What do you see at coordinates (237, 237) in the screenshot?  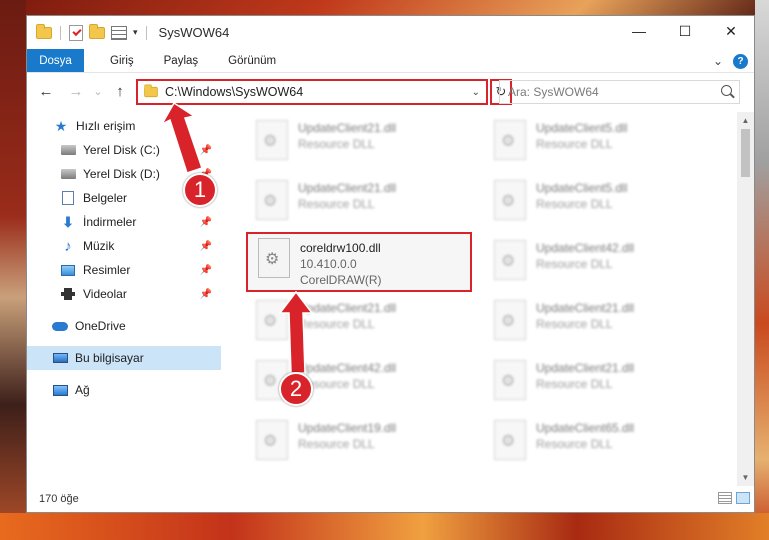 I see `annotation-arrows` at bounding box center [237, 237].